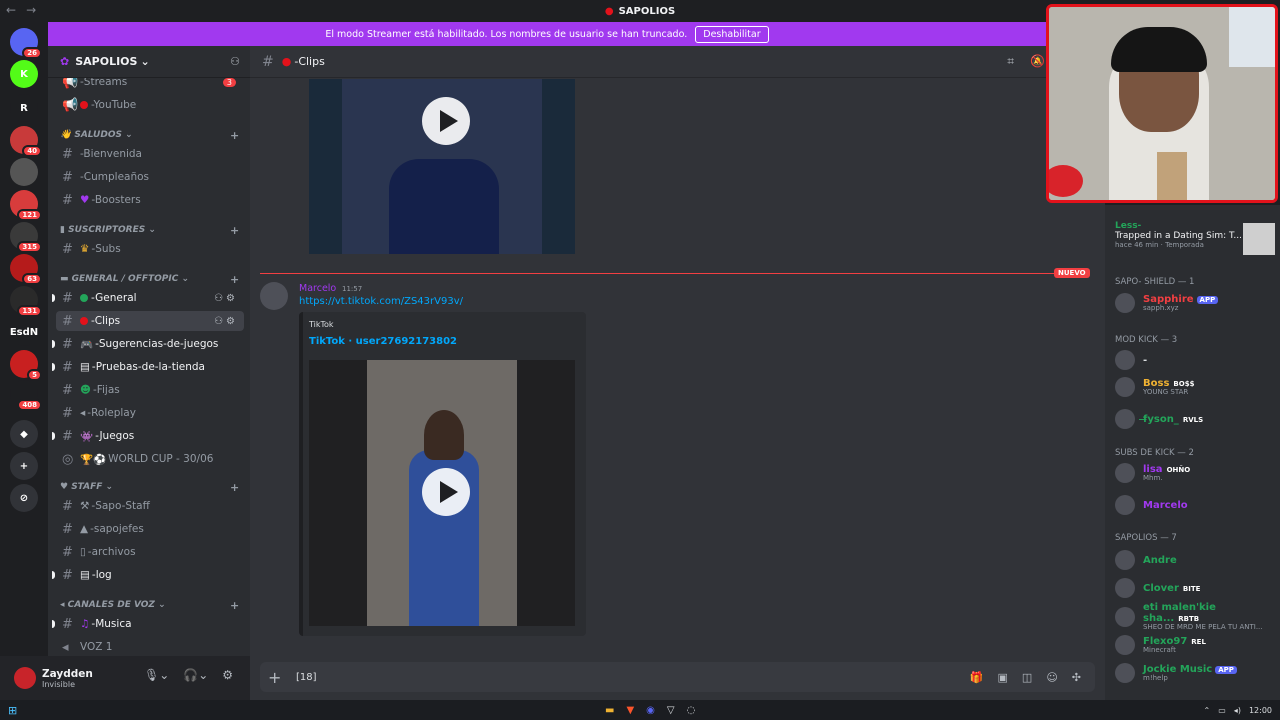  What do you see at coordinates (1195, 560) in the screenshot?
I see `member-item: Andre` at bounding box center [1195, 560].